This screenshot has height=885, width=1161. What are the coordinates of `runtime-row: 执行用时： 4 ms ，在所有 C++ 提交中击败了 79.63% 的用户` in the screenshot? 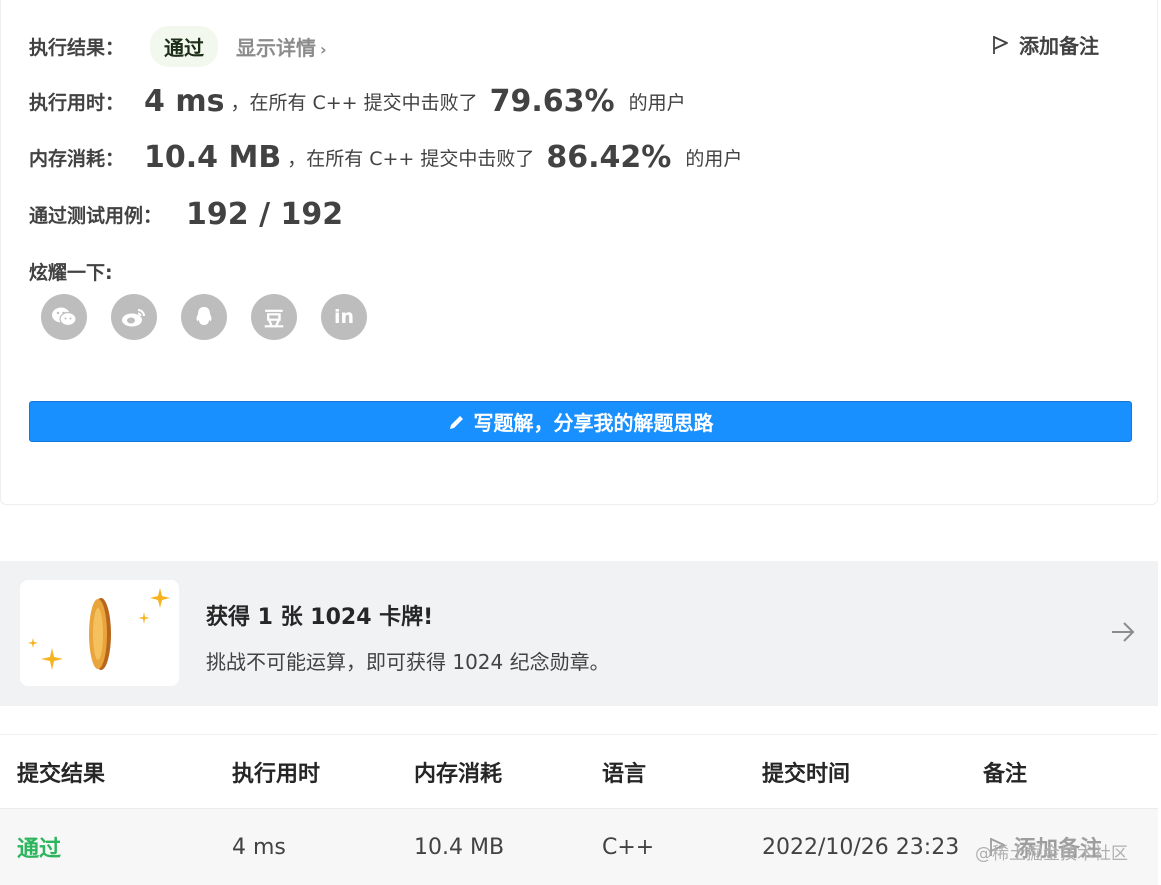 It's located at (357, 101).